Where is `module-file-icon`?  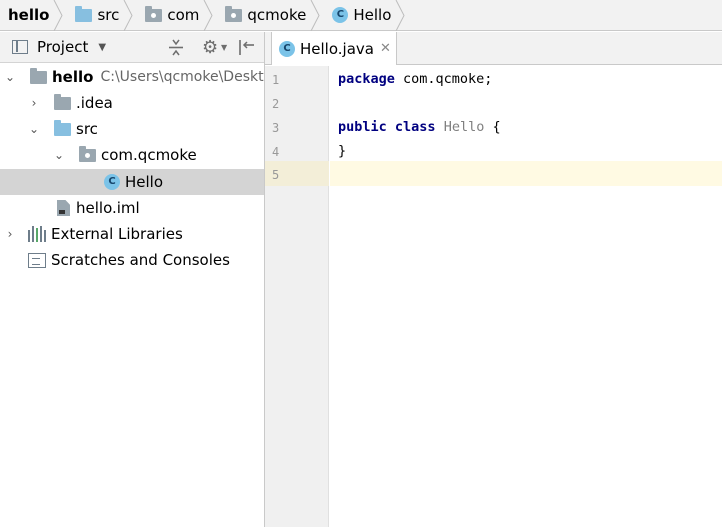
module-file-icon is located at coordinates (63, 208).